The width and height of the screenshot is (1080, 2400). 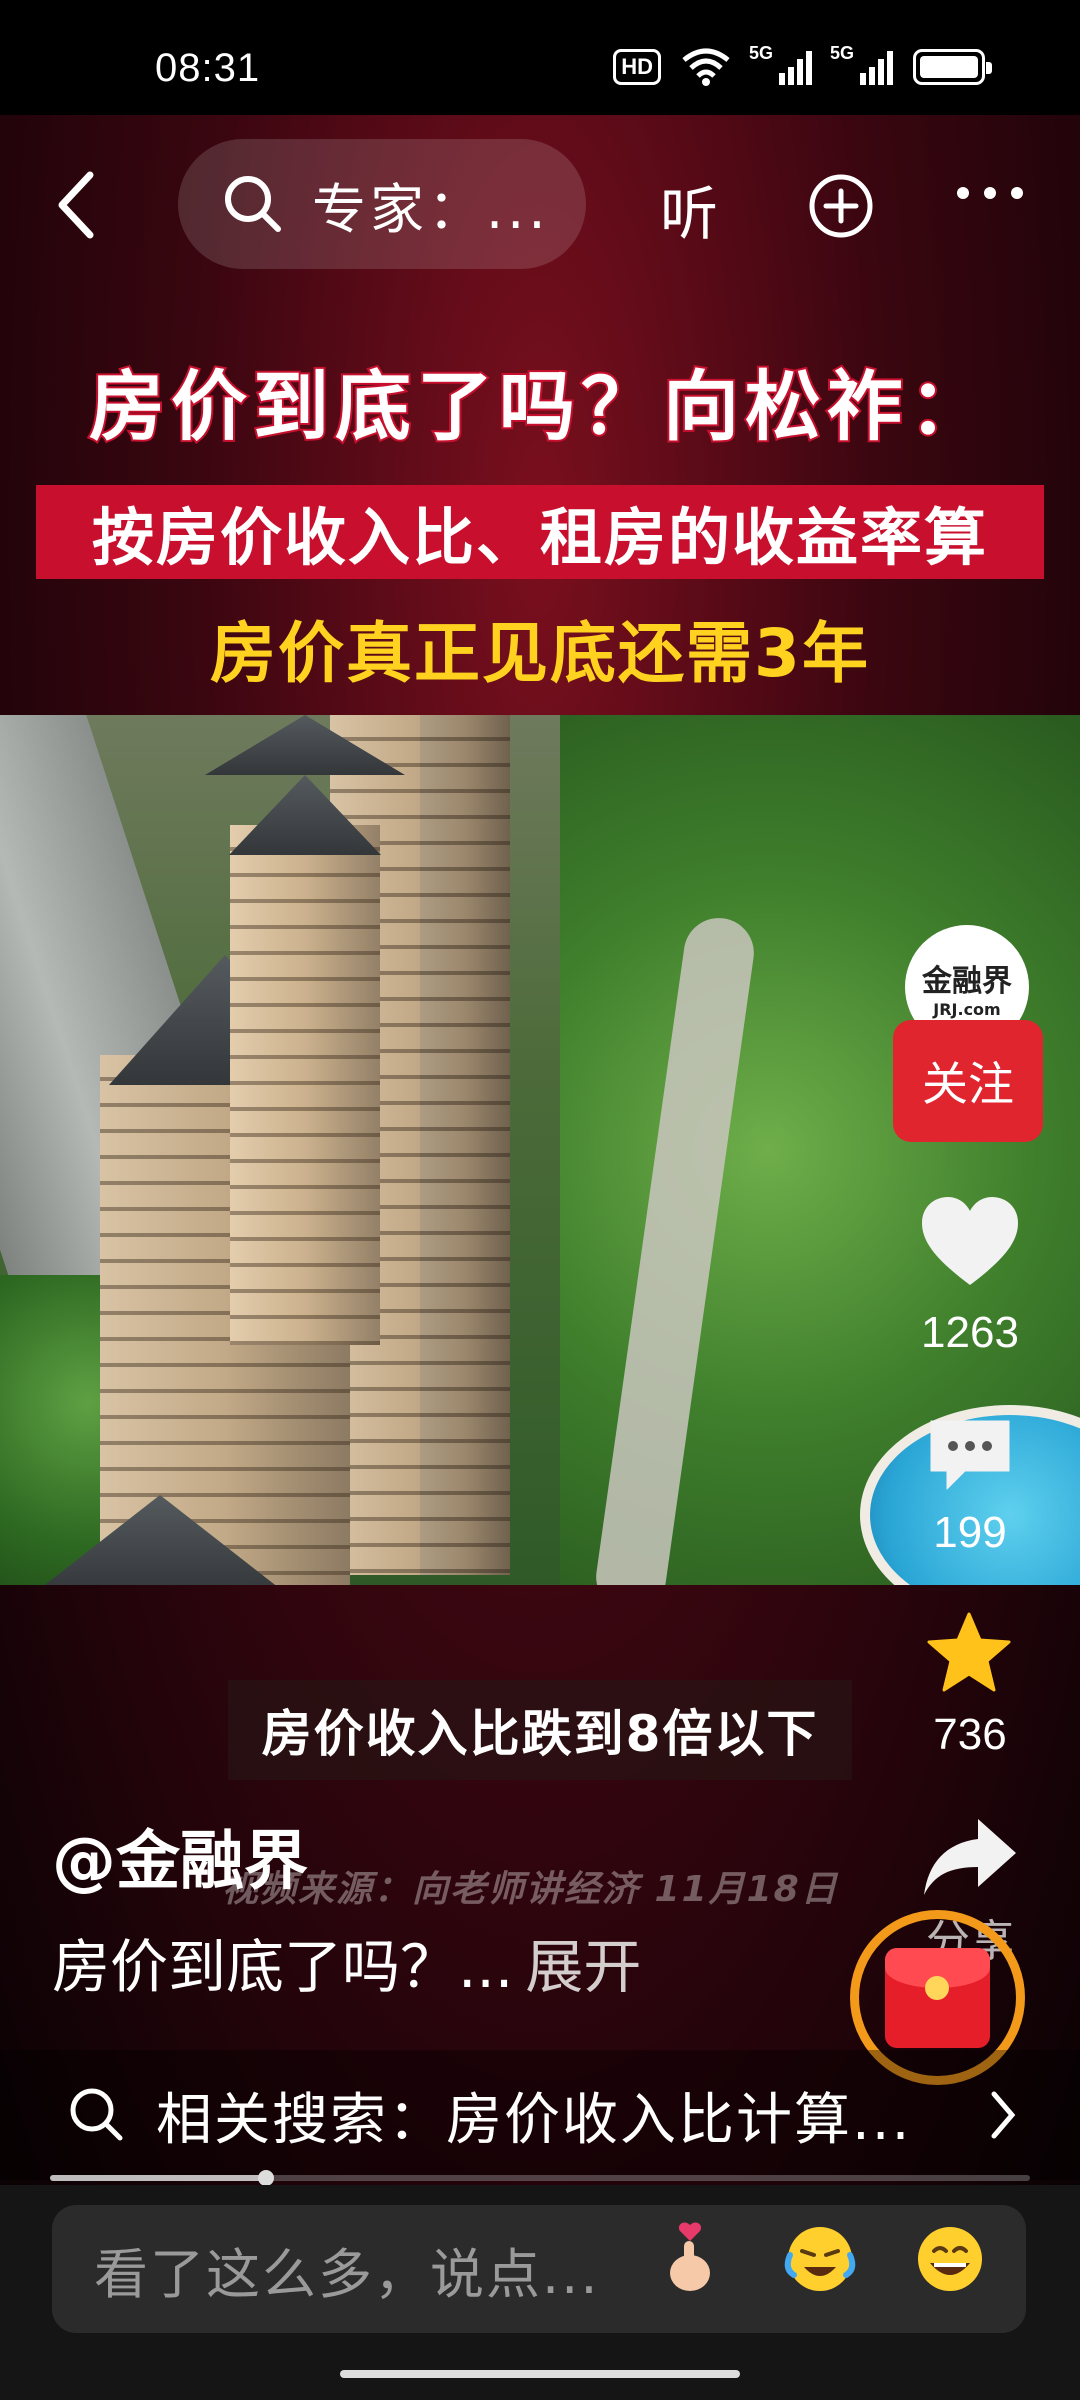 I want to click on video-description: 房价到底了吗？... 展开, so click(x=346, y=1962).